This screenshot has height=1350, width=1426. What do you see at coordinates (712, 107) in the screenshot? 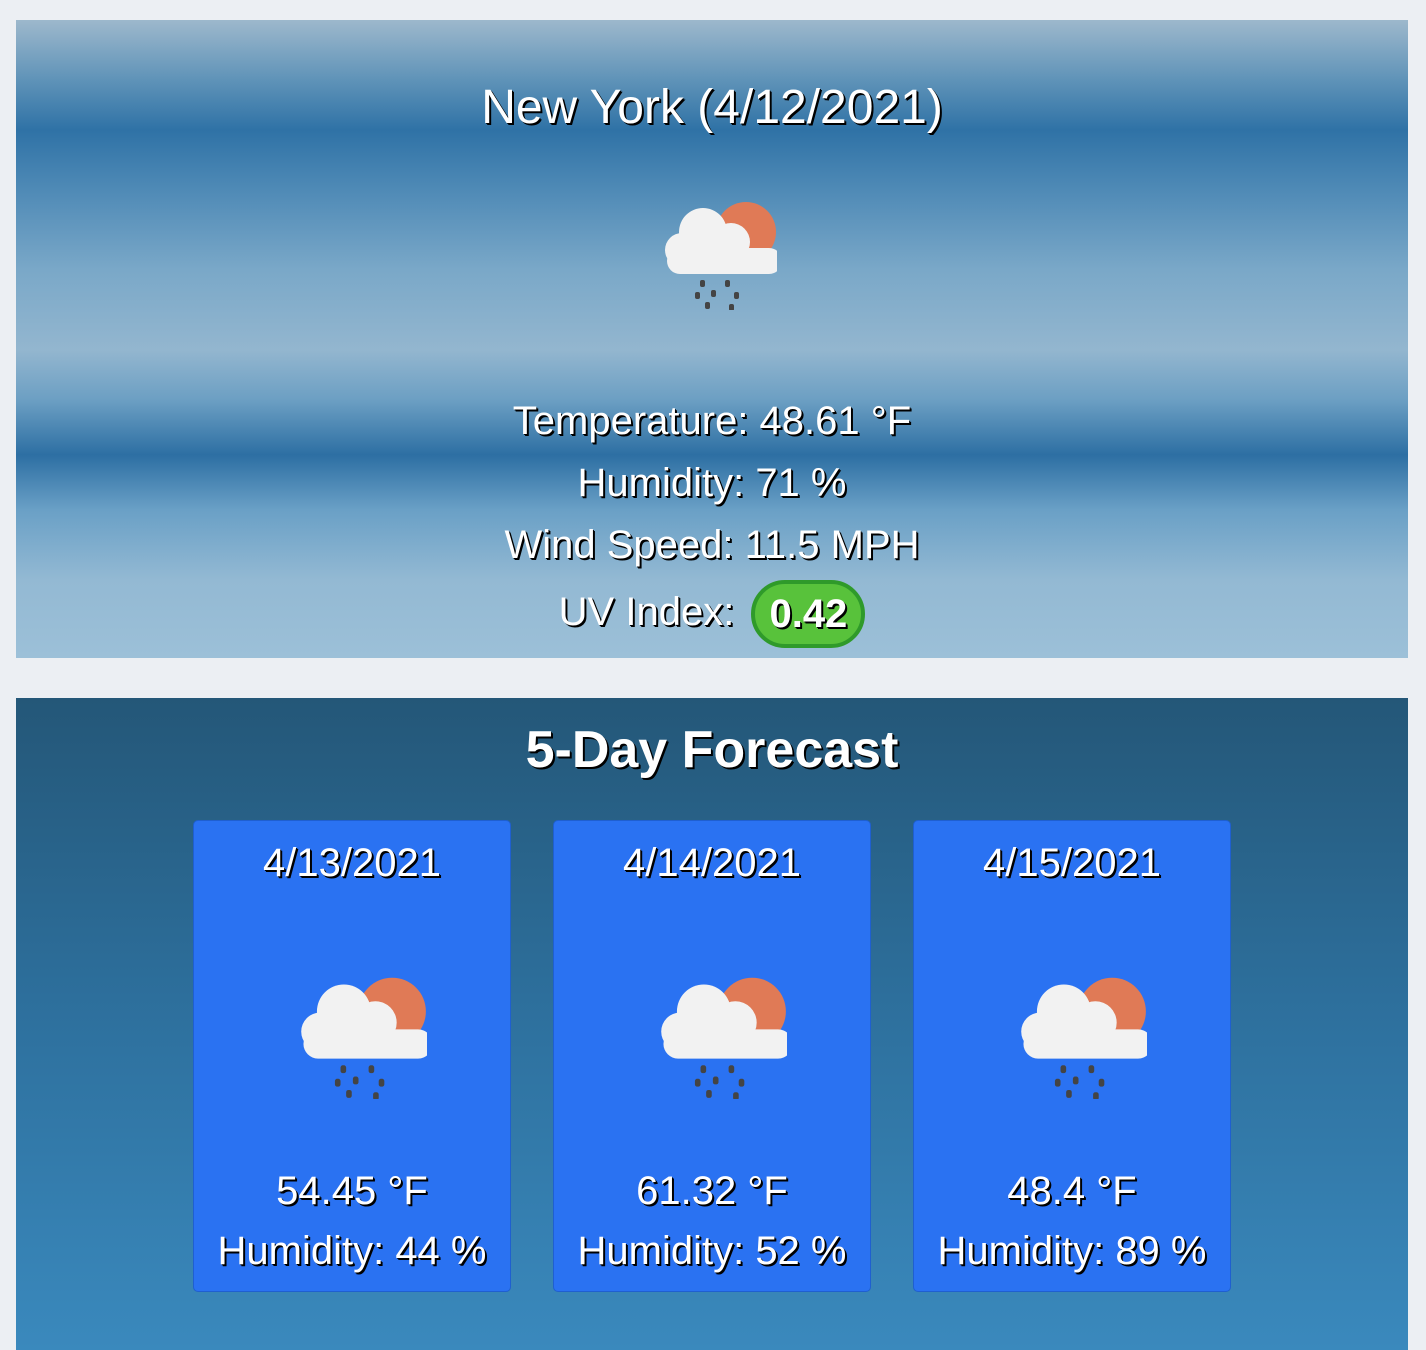
I see `city-date-title: New York (4/12/2021)` at bounding box center [712, 107].